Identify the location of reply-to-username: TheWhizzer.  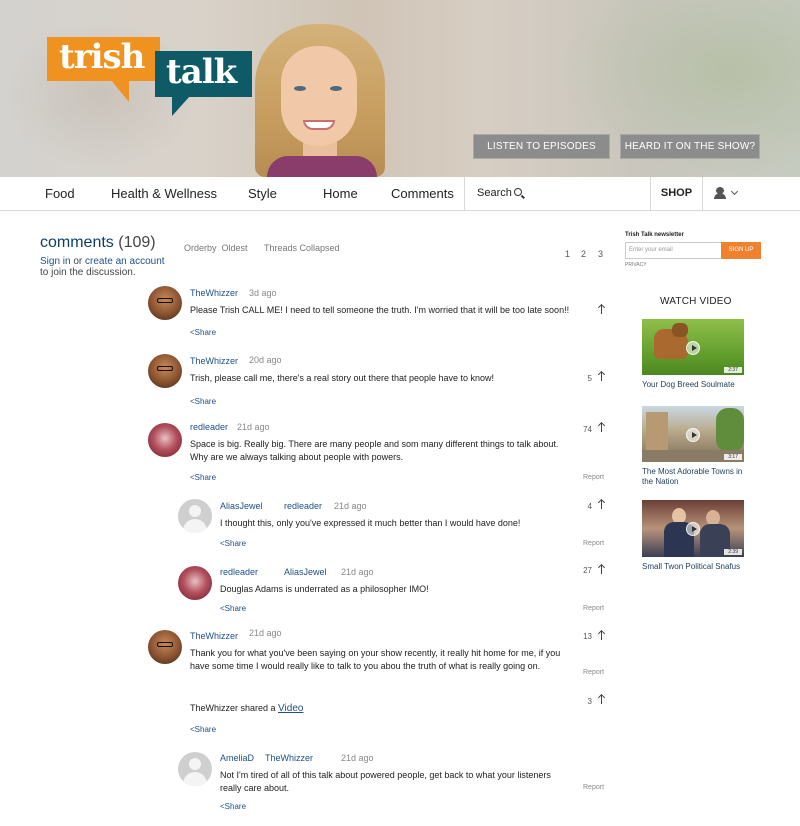
(289, 758).